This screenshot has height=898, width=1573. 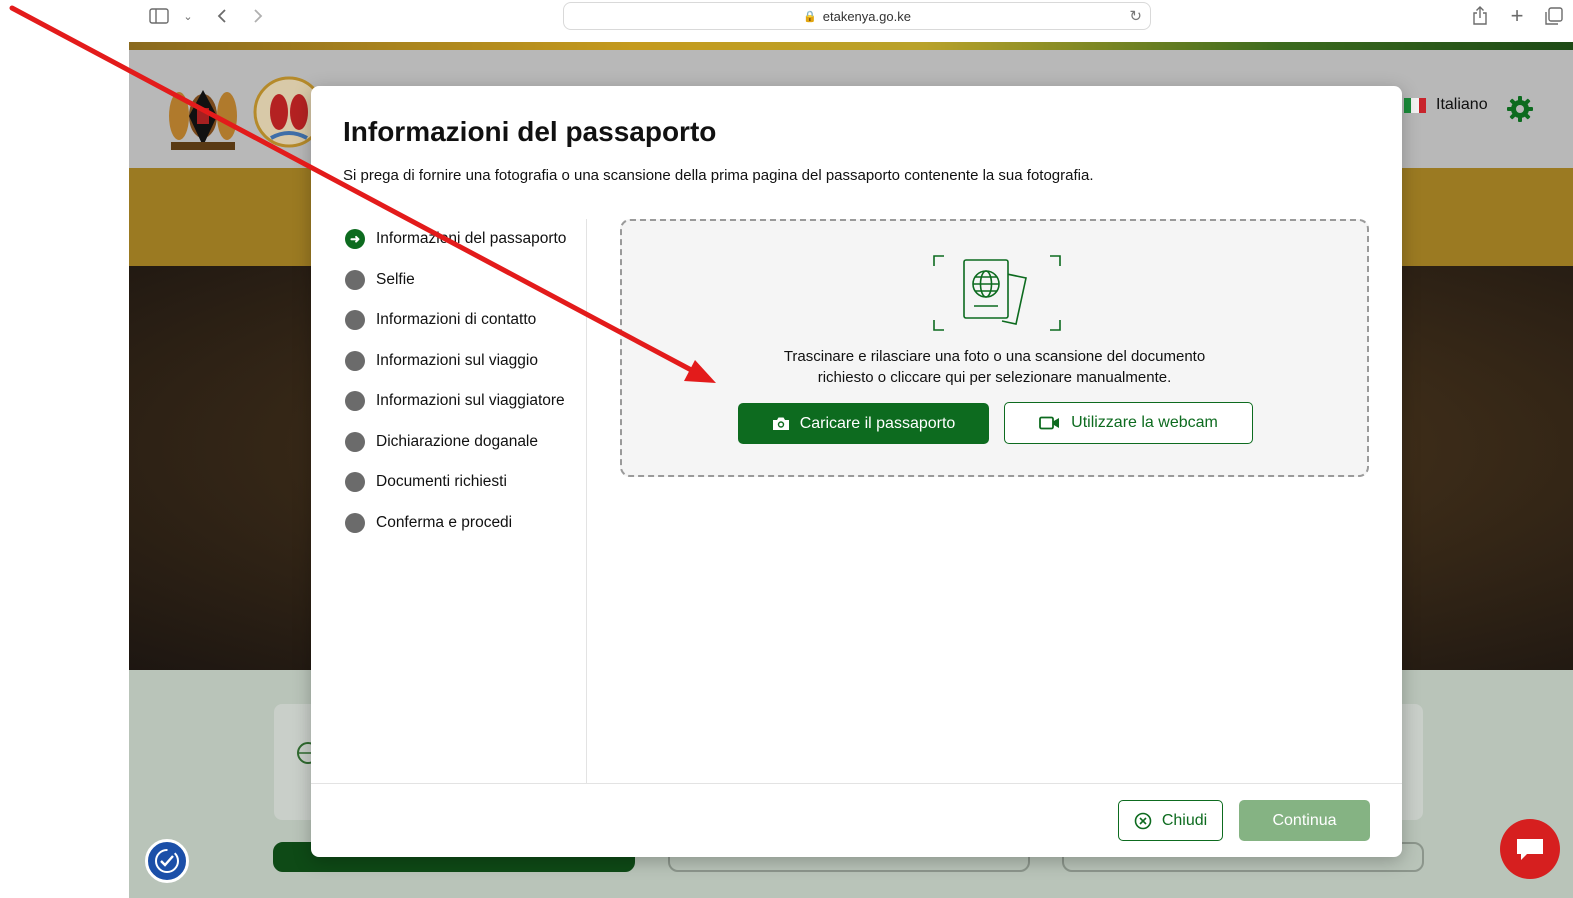 I want to click on step-item-passport: ➜ Informazioni del passaporto, so click(x=467, y=239).